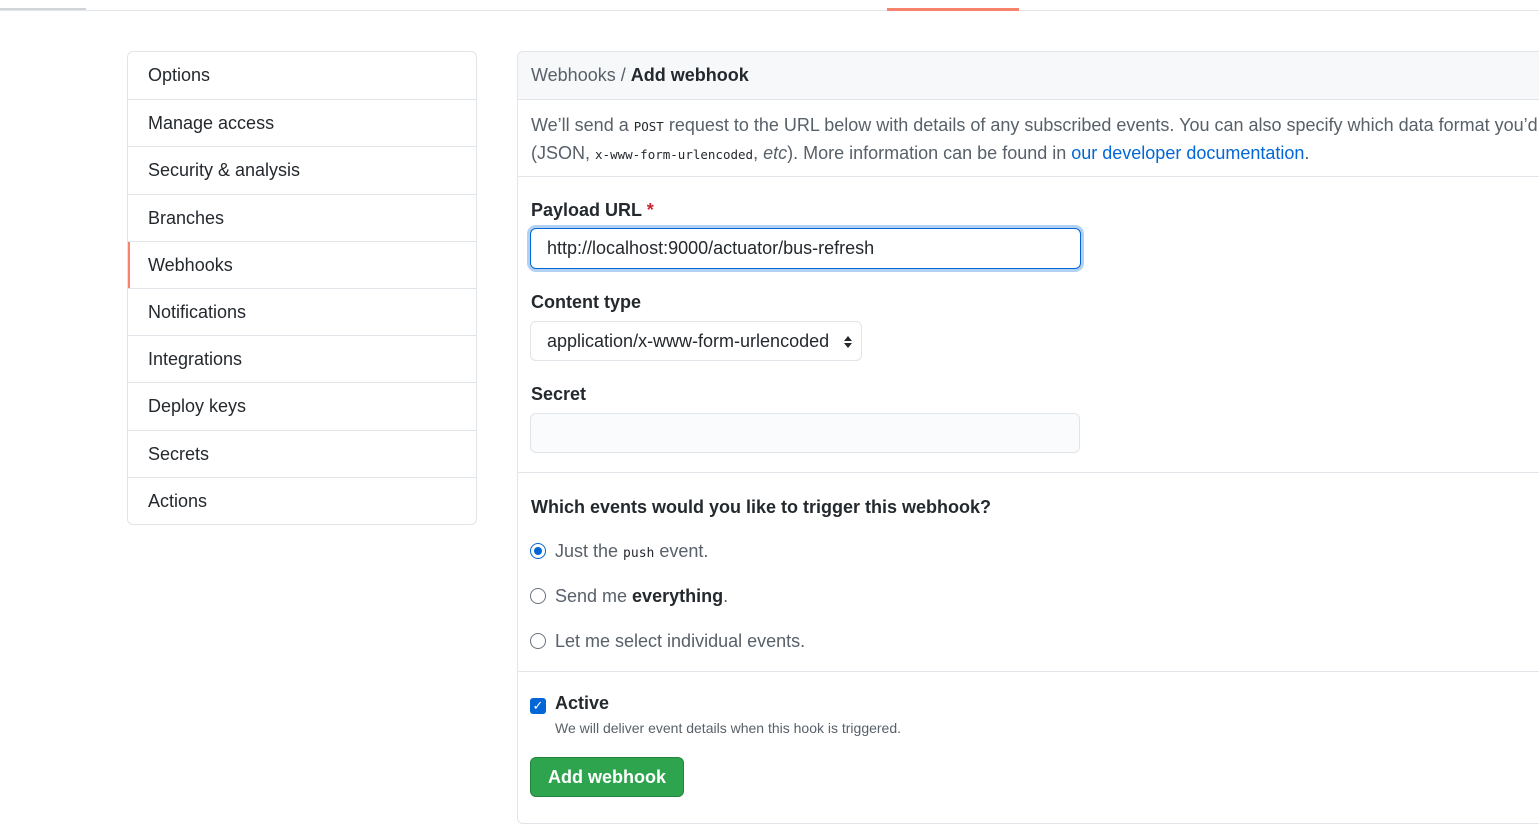 The image size is (1539, 839). Describe the element at coordinates (302, 122) in the screenshot. I see `sidebar-item-manage-access: Manage access` at that location.